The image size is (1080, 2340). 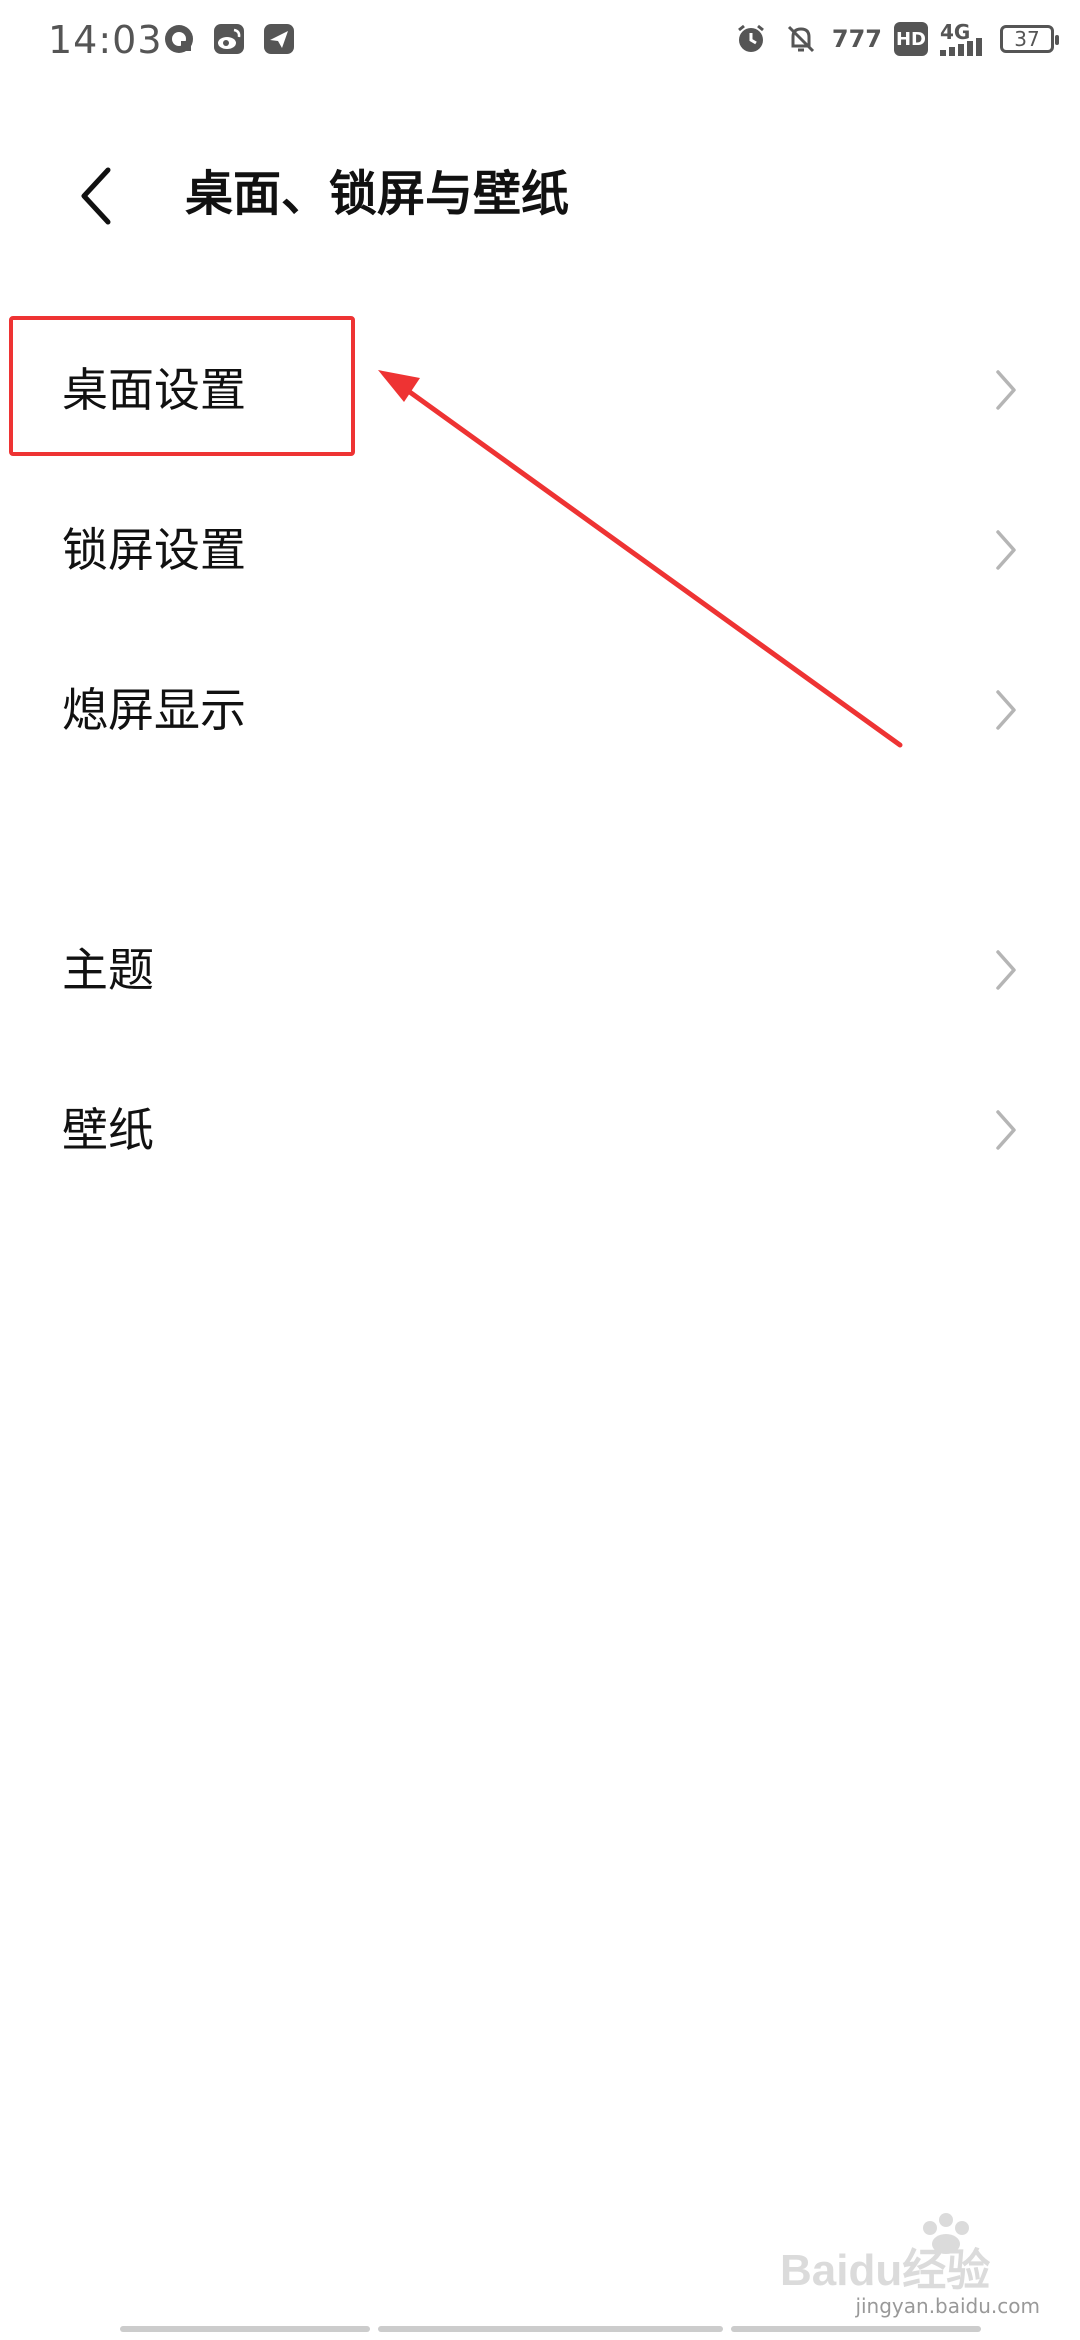 What do you see at coordinates (154, 710) in the screenshot?
I see `row-label: 熄屏显示` at bounding box center [154, 710].